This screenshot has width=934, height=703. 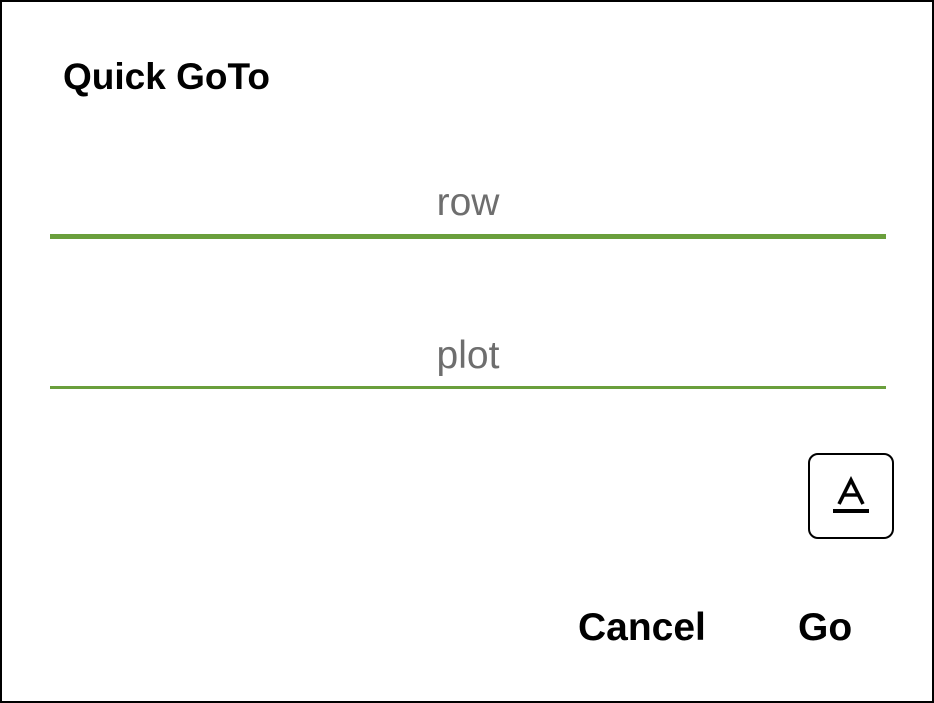 What do you see at coordinates (468, 236) in the screenshot?
I see `row-input-underline` at bounding box center [468, 236].